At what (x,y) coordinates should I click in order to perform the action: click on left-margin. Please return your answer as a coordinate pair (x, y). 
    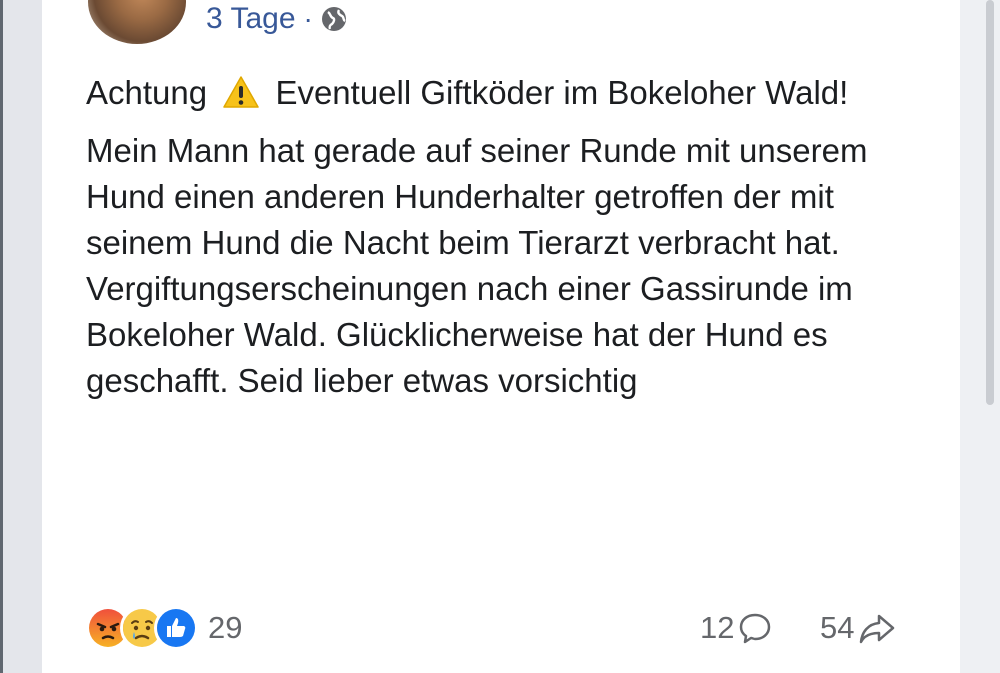
    Looking at the image, I should click on (21, 336).